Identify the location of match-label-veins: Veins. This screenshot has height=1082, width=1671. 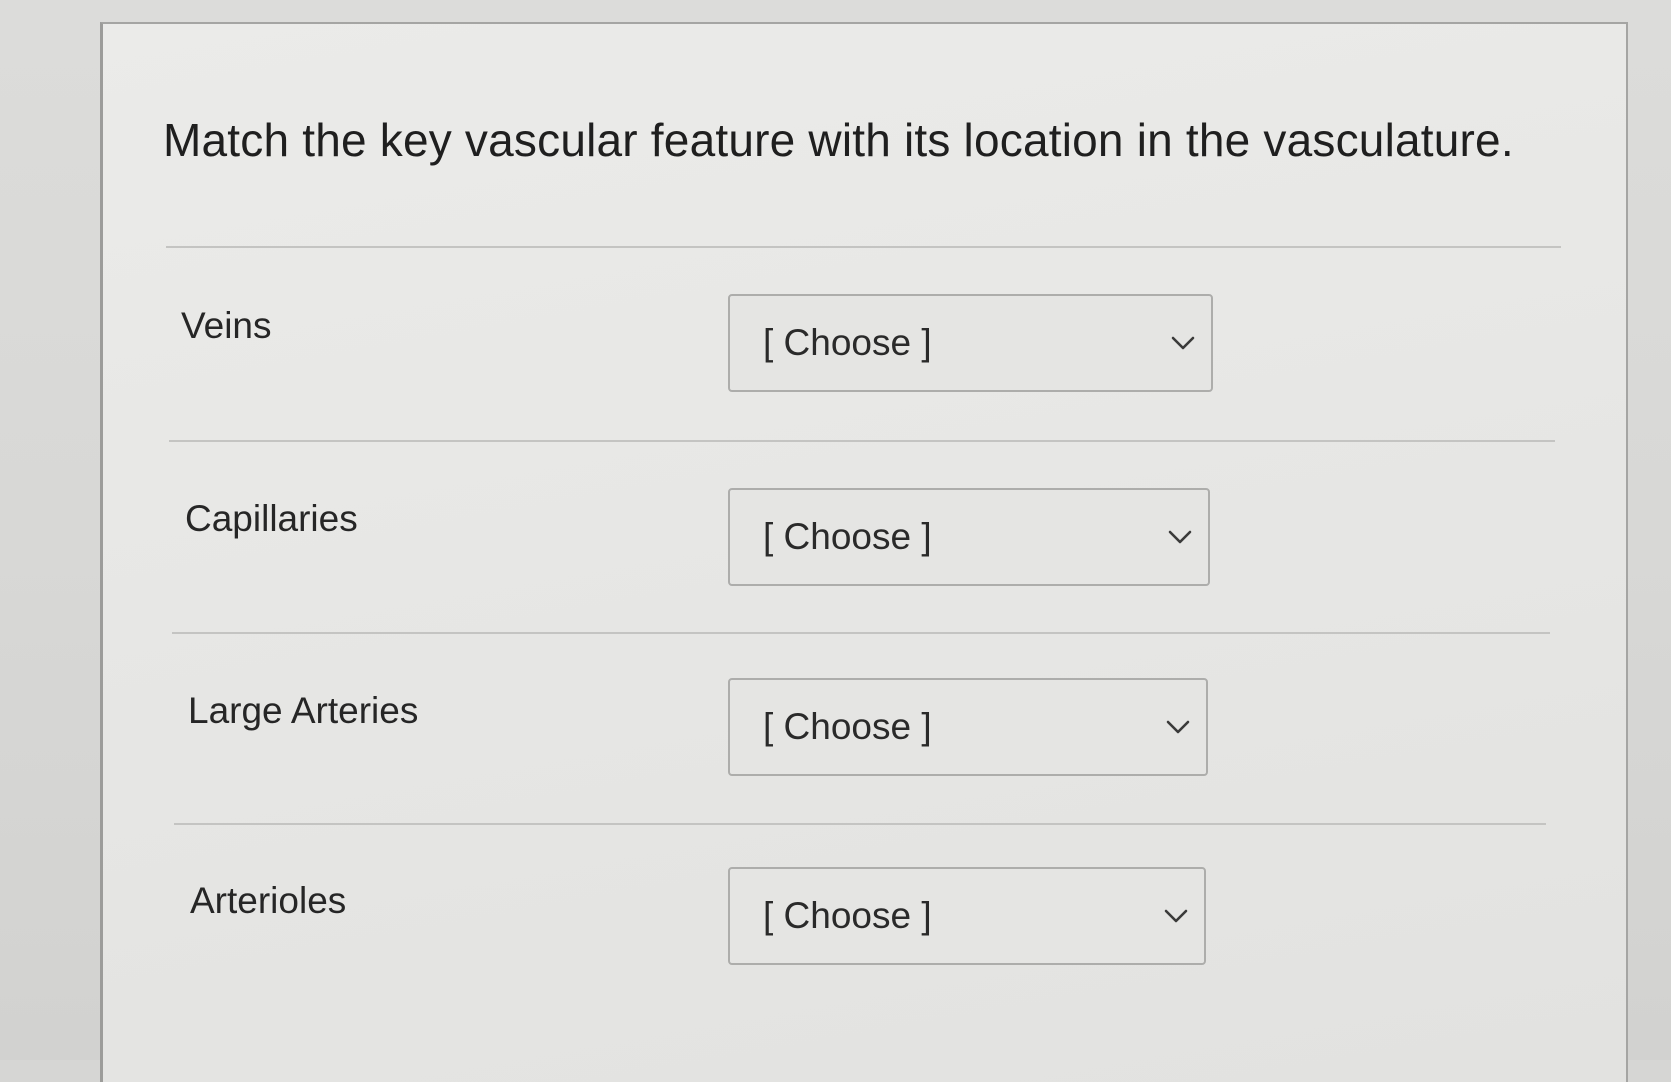
(226, 325).